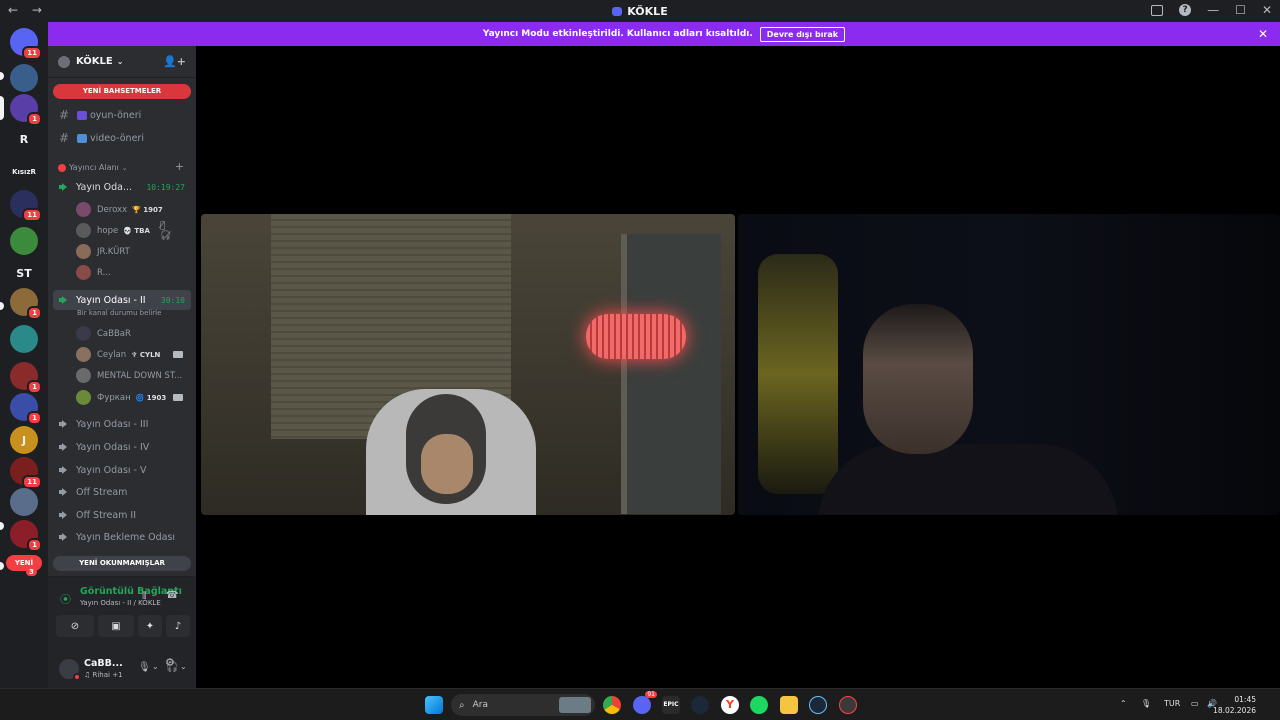 The height and width of the screenshot is (720, 1280). What do you see at coordinates (122, 563) in the screenshot?
I see `new-unread-pill: YENİ OKUNMAMIŞLAR` at bounding box center [122, 563].